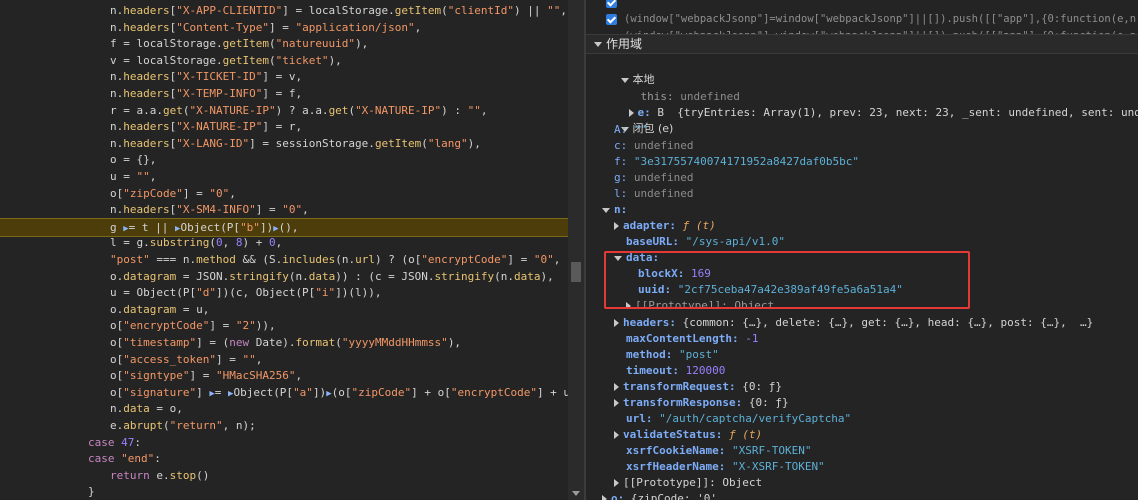  I want to click on scope-var-n: n:, so click(614, 210).